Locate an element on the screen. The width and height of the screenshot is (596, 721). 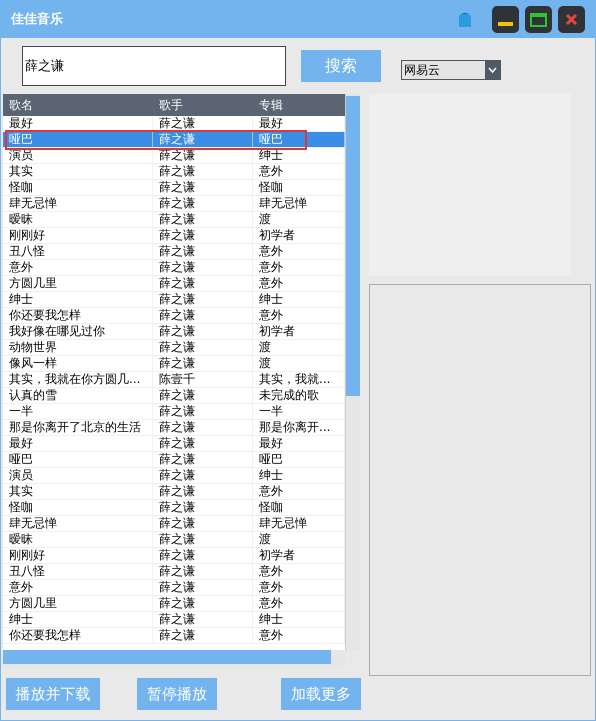
table-row: 演员 薛之谦 绅士 is located at coordinates (174, 476).